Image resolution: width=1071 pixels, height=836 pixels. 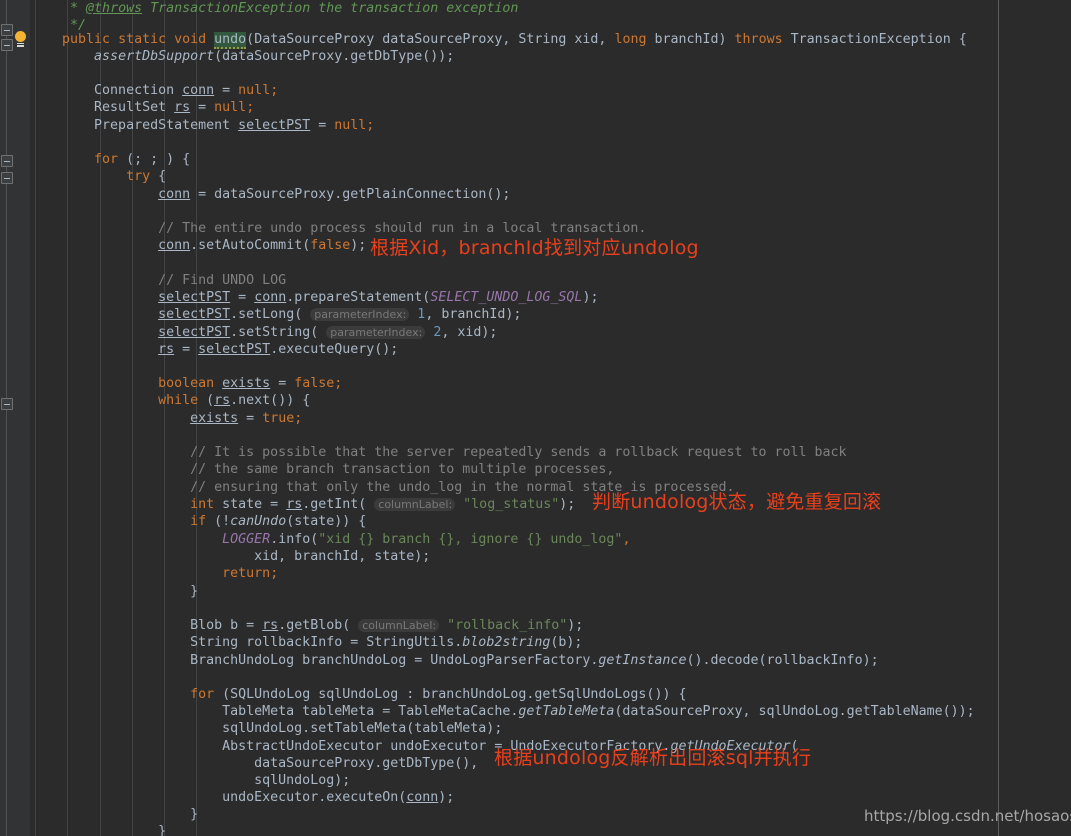 I want to click on code-token-kw: long, so click(x=630, y=39).